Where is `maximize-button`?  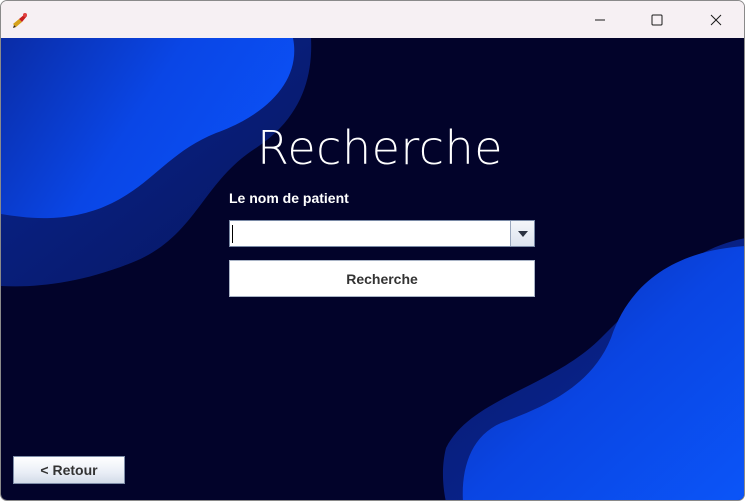
maximize-button is located at coordinates (657, 19).